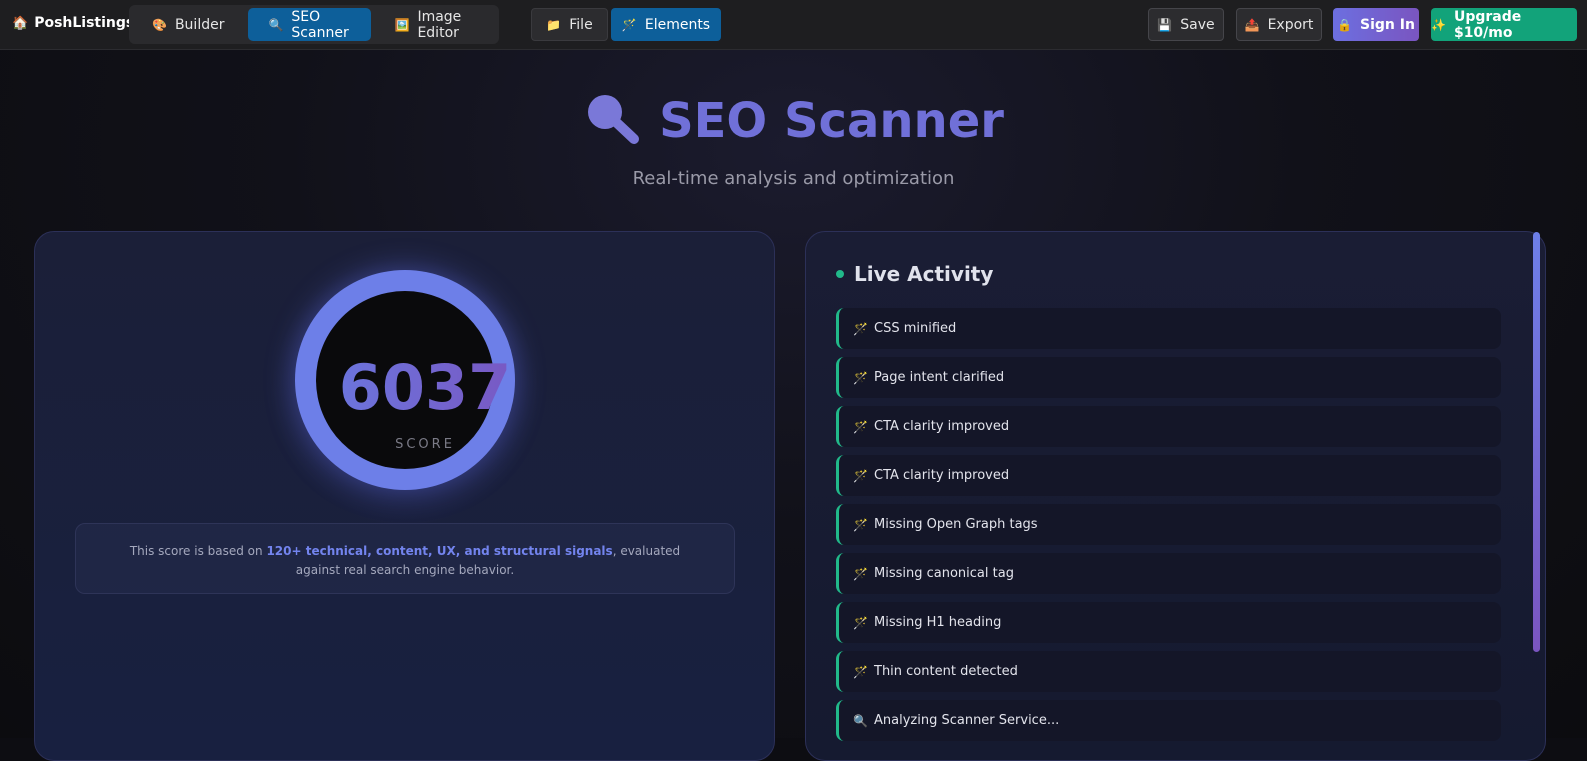 This screenshot has height=761, width=1587. Describe the element at coordinates (159, 24) in the screenshot. I see `palette-icon: 🎨` at that location.